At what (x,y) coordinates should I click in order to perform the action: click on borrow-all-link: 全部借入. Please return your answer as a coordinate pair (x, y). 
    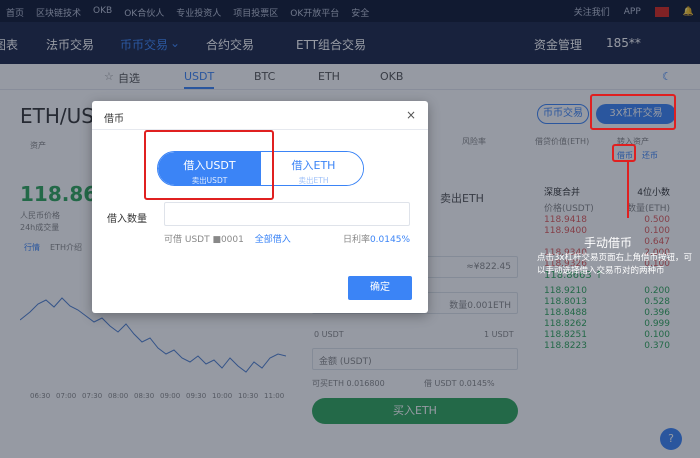
    Looking at the image, I should click on (273, 240).